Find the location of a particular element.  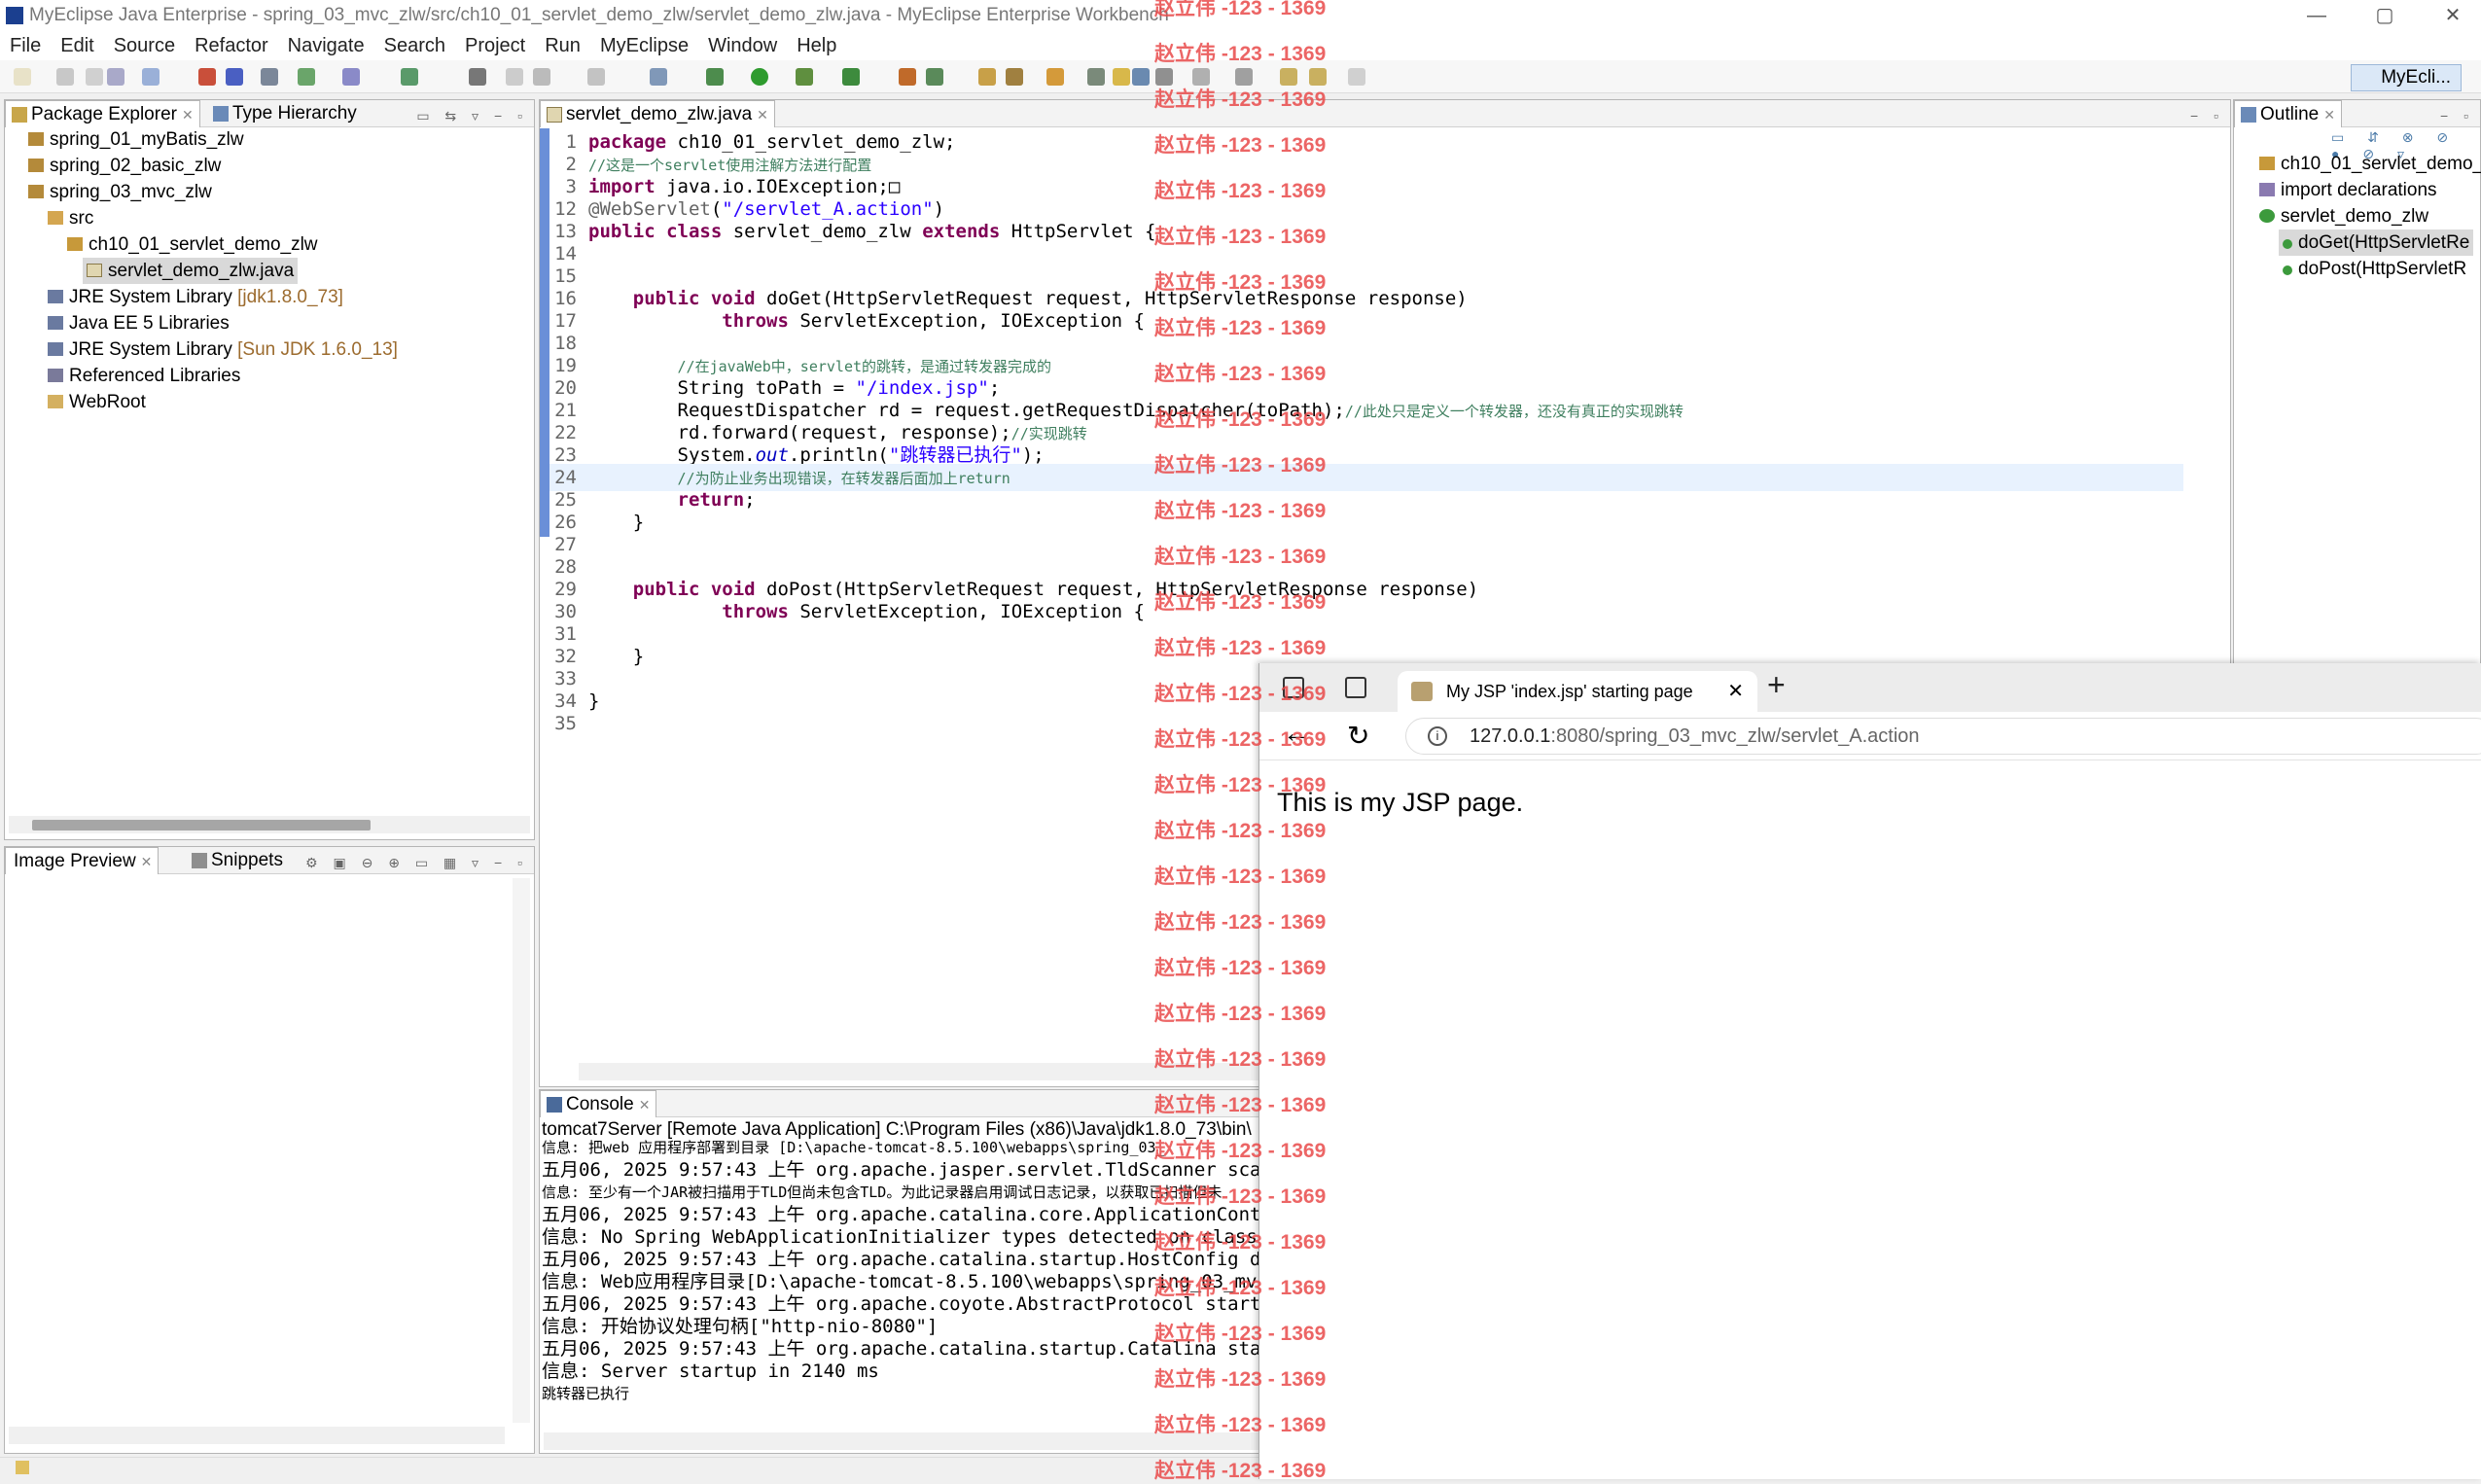

menu-source: Source is located at coordinates (144, 46).